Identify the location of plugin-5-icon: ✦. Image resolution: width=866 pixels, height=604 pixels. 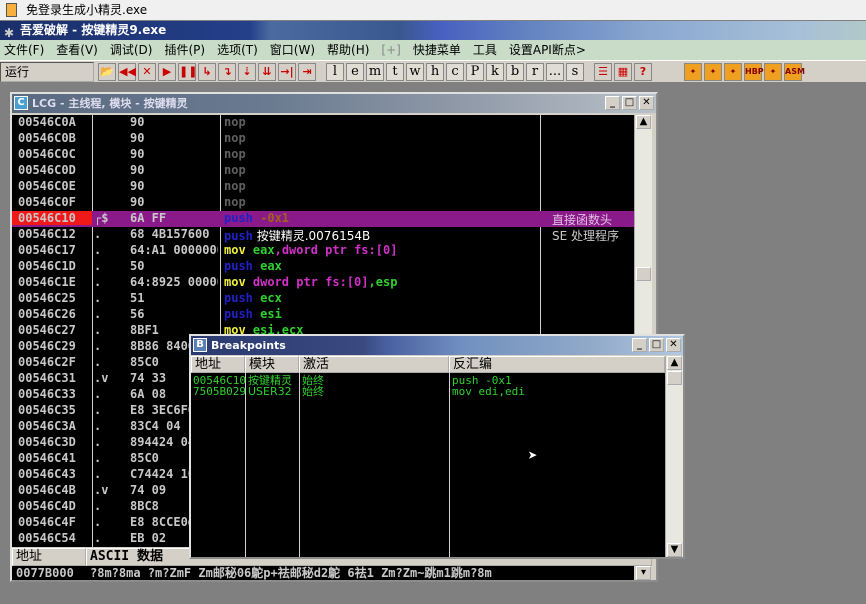
(773, 71).